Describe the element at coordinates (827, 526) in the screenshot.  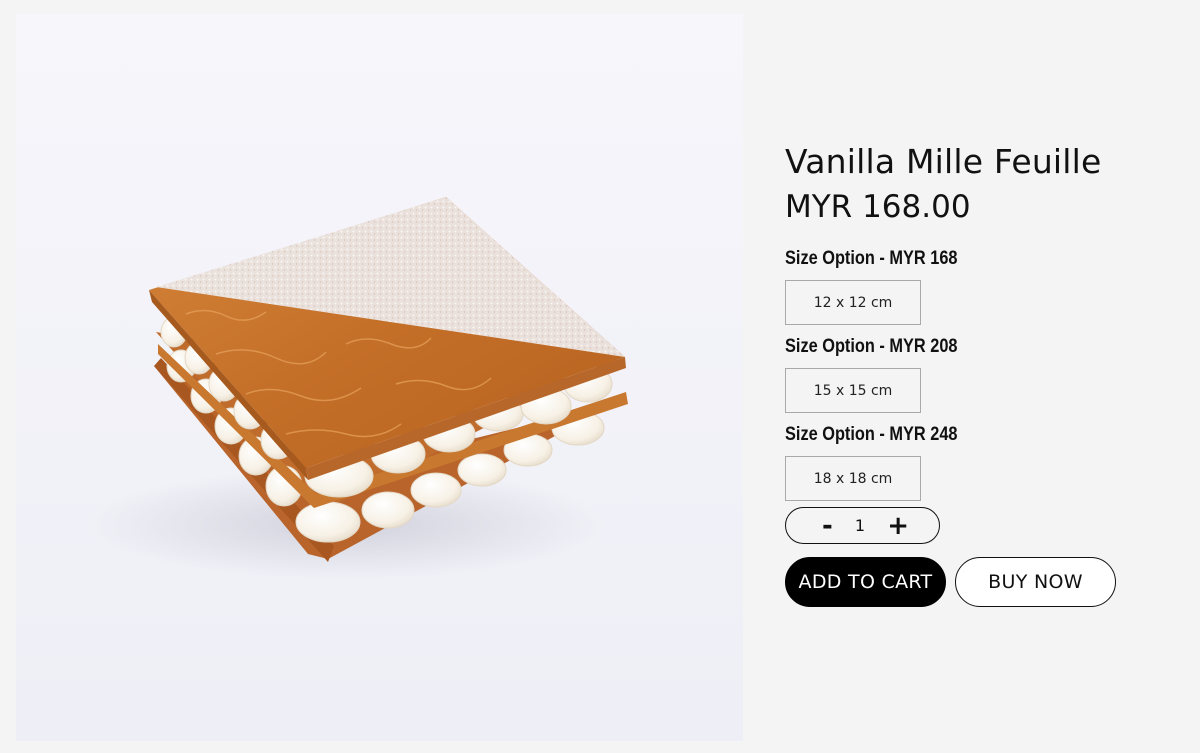
I see `quantity-decrease-button: -` at that location.